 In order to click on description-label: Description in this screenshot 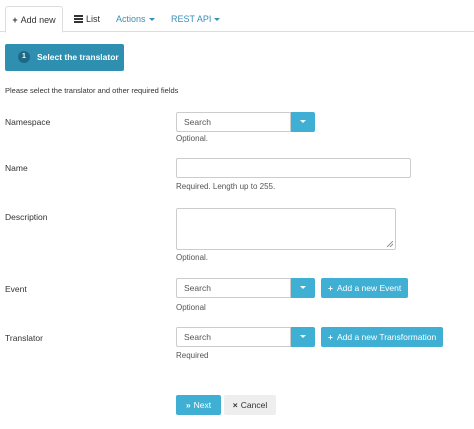, I will do `click(26, 217)`.